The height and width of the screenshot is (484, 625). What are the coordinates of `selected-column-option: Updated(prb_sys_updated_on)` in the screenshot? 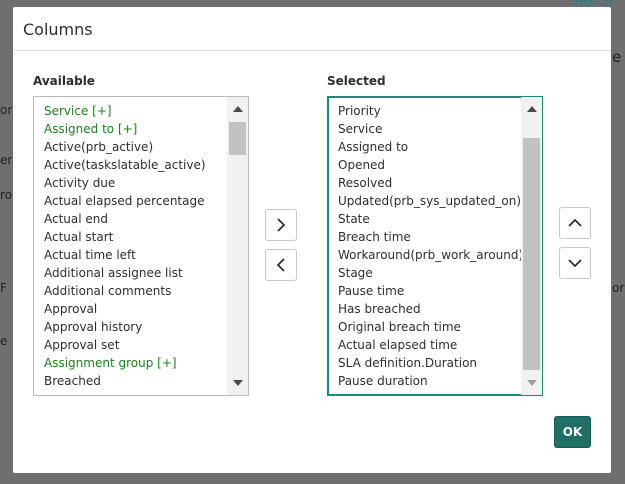 It's located at (429, 201).